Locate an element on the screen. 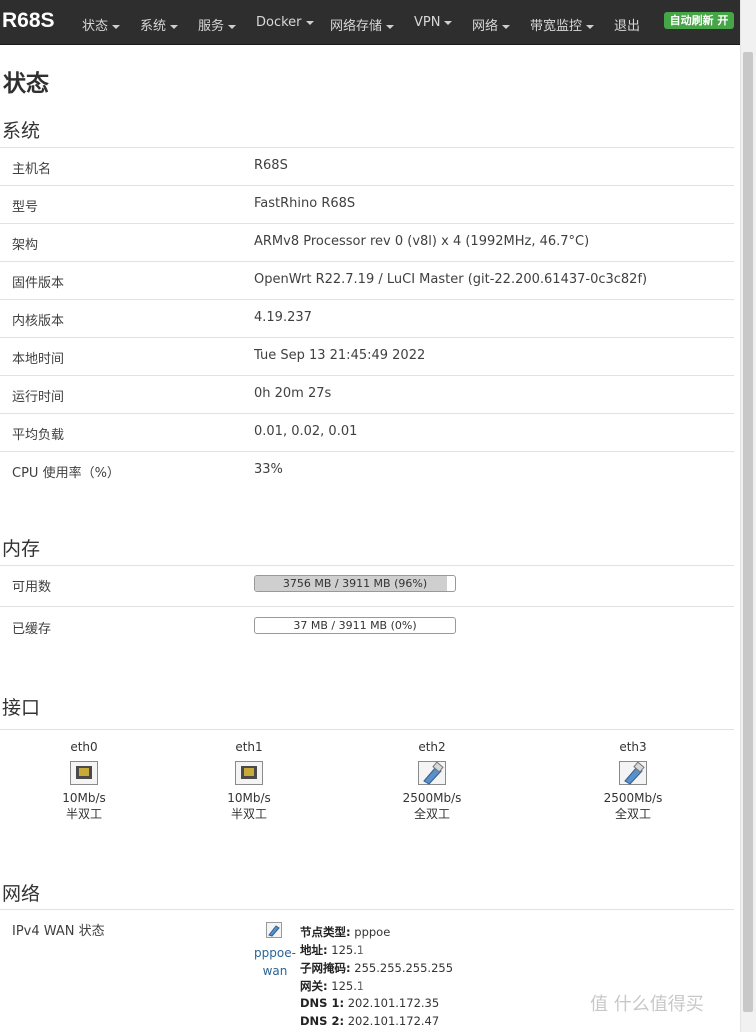 This screenshot has width=756, height=1032. scrollbar-thumb is located at coordinates (748, 532).